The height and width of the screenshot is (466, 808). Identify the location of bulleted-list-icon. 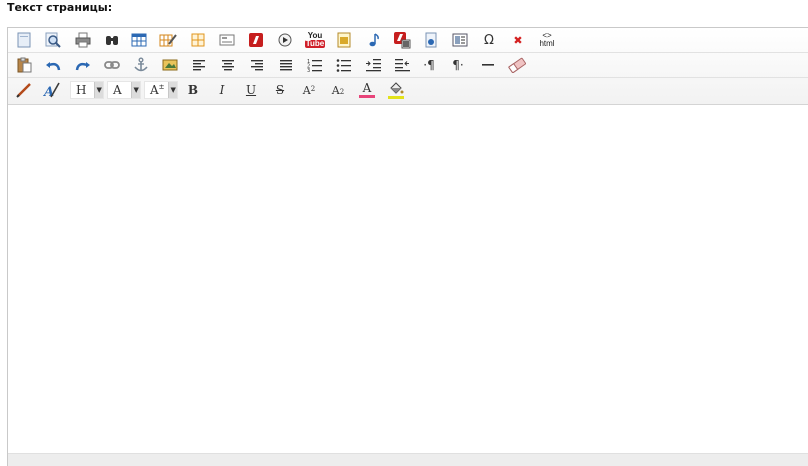
(343, 65).